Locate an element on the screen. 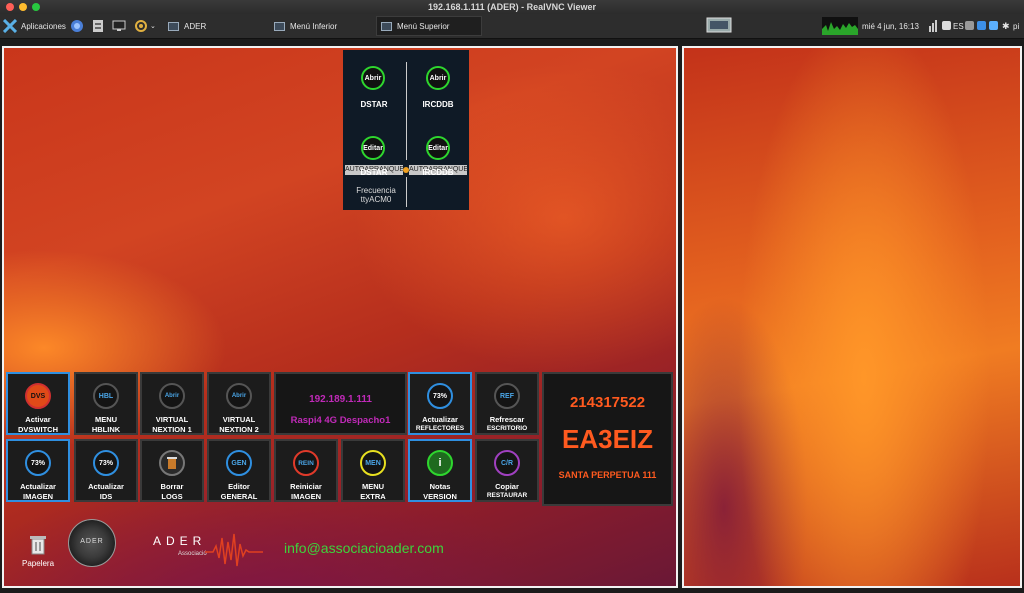 Image resolution: width=1024 pixels, height=593 pixels. tile-line2: NEXTION 2 is located at coordinates (239, 429).